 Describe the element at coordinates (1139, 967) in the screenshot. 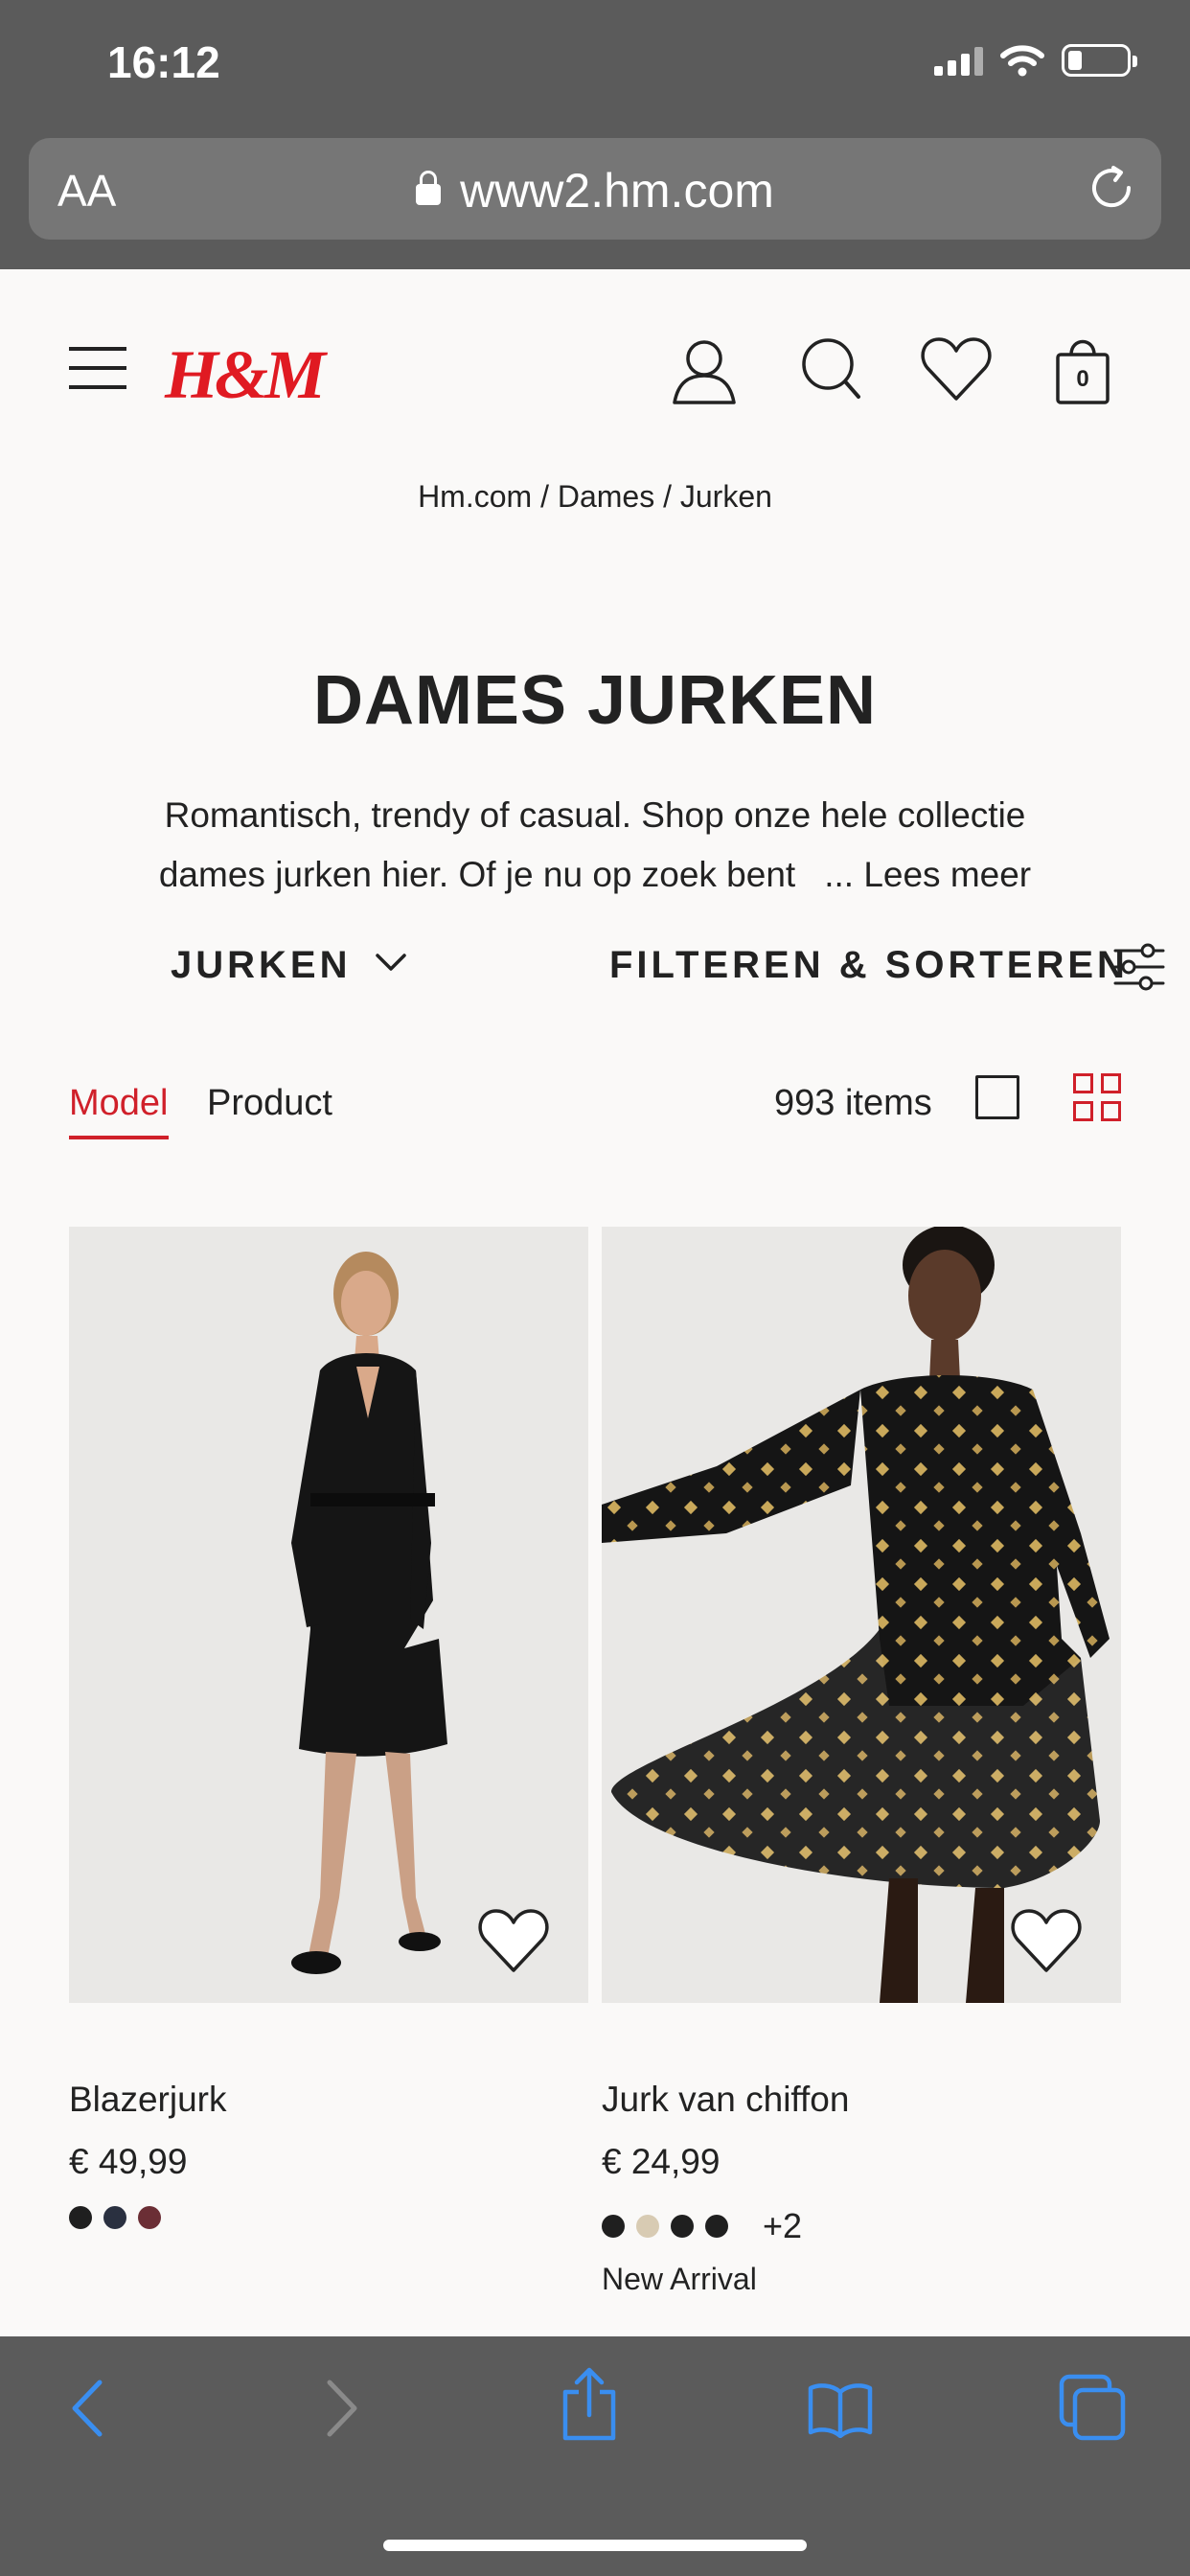

I see `filter-sliders-icon` at that location.